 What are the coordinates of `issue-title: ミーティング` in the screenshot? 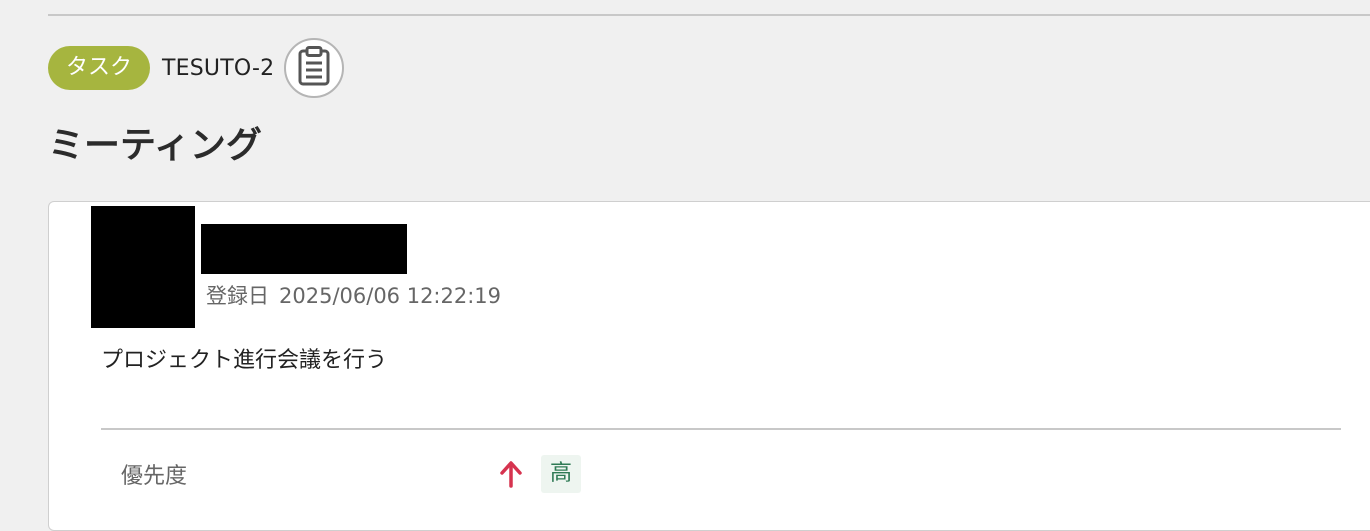 It's located at (155, 145).